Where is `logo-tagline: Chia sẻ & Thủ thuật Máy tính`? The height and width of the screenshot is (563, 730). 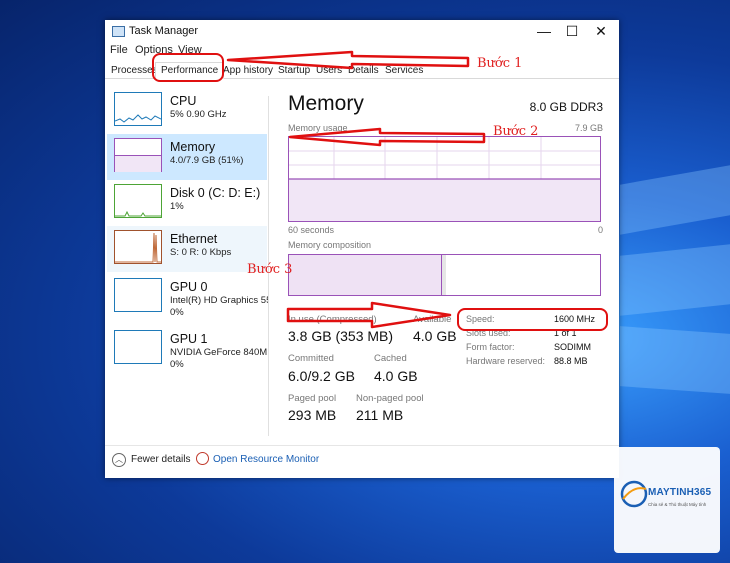
logo-tagline: Chia sẻ & Thủ thuật Máy tính is located at coordinates (677, 504).